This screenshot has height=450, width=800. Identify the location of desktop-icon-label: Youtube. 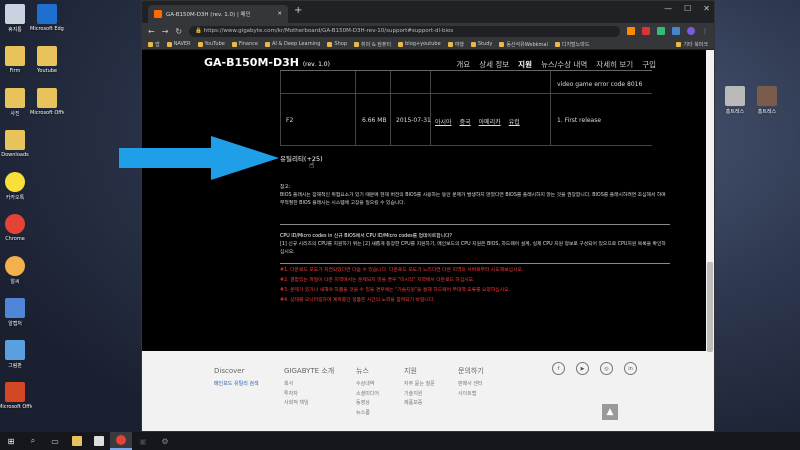
(47, 71).